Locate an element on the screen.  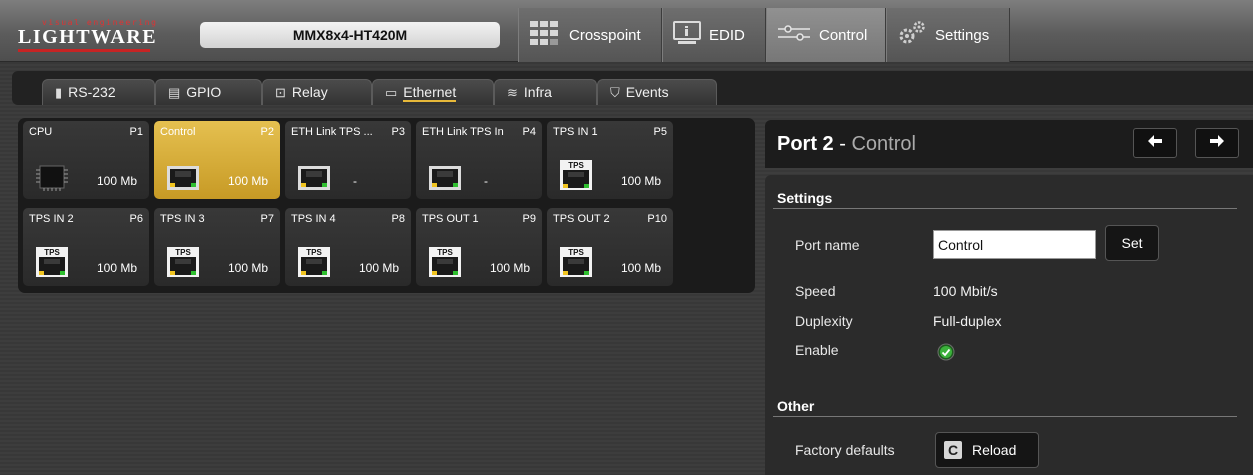
infrared-signal-icon: ≋ is located at coordinates (512, 92).